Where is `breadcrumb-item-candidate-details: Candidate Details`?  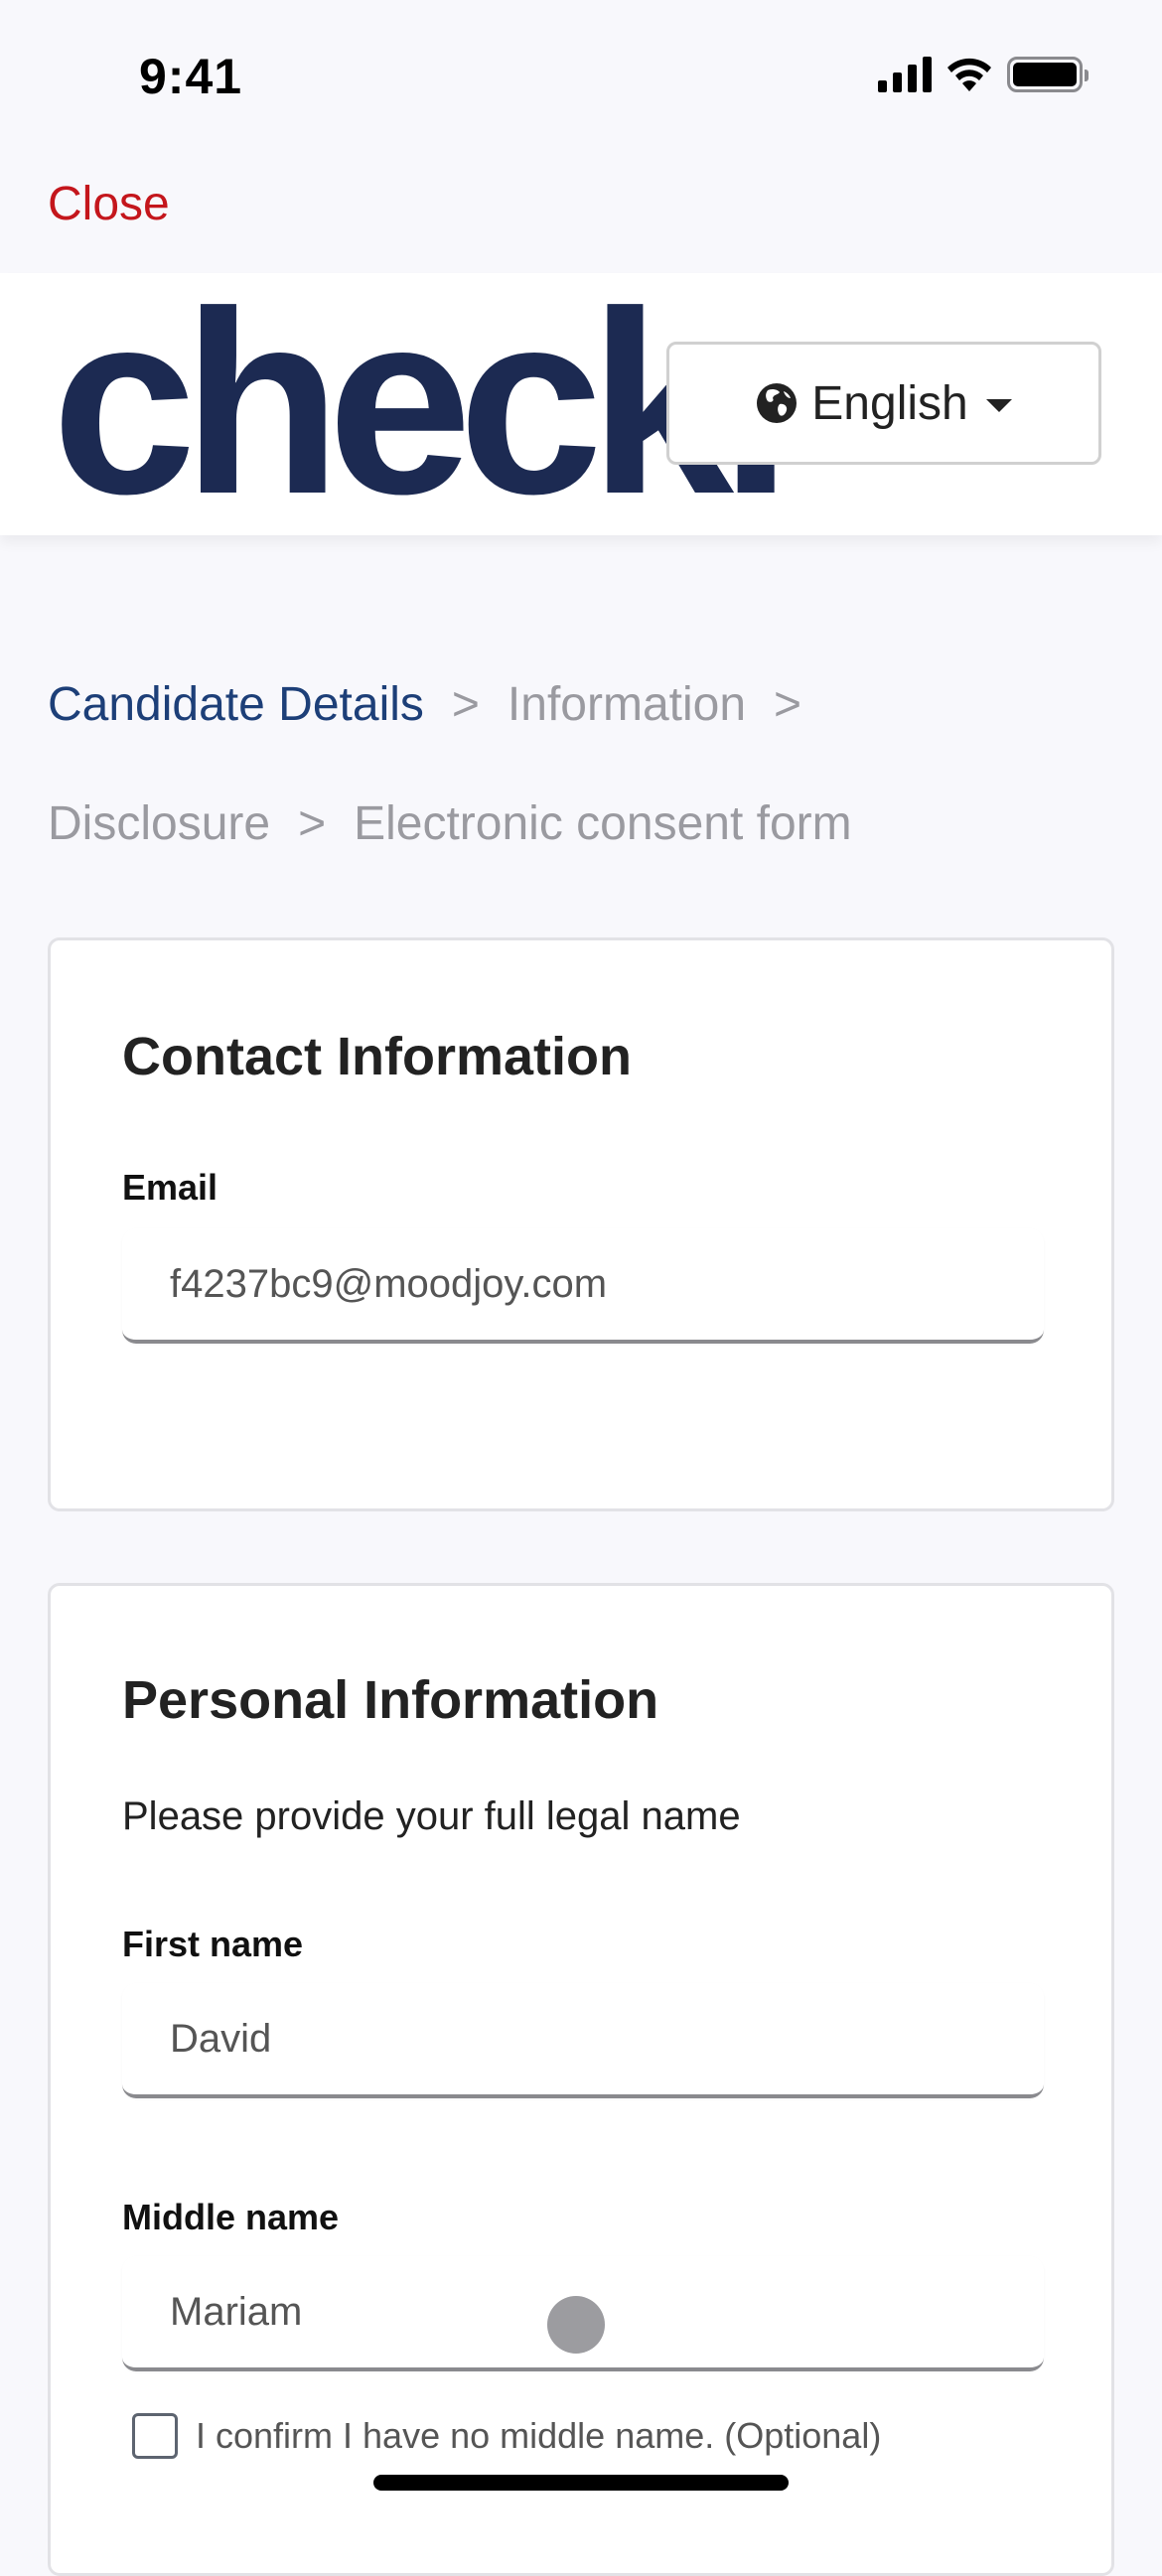 breadcrumb-item-candidate-details: Candidate Details is located at coordinates (236, 705).